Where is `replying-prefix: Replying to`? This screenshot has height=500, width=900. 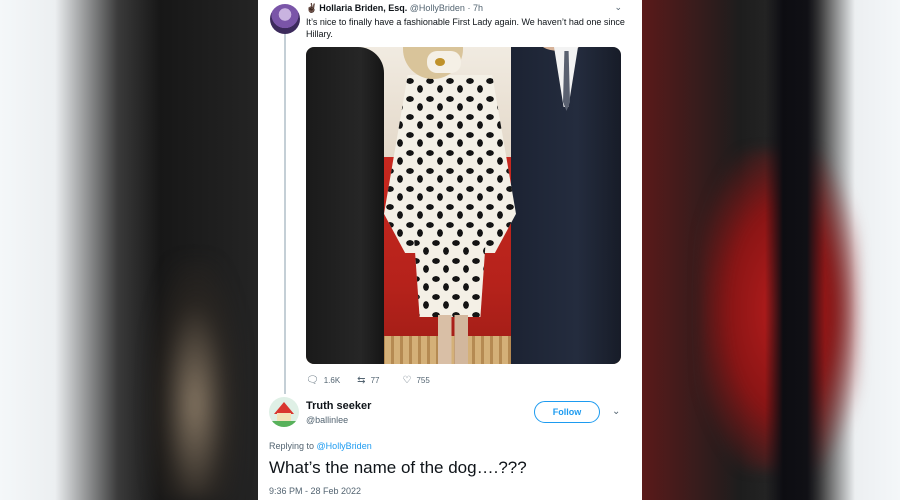
replying-prefix: Replying to is located at coordinates (292, 446).